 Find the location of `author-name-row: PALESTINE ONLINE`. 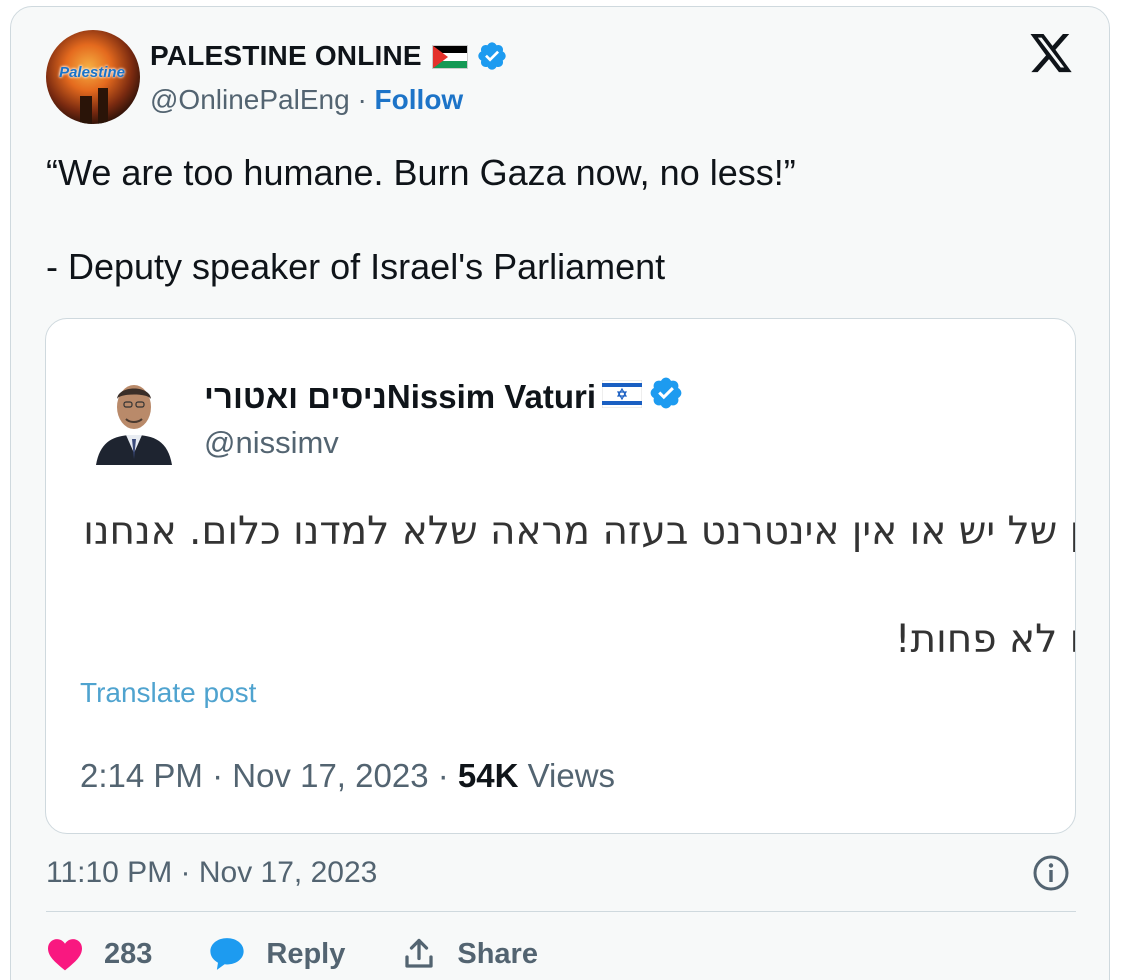

author-name-row: PALESTINE ONLINE is located at coordinates (329, 56).